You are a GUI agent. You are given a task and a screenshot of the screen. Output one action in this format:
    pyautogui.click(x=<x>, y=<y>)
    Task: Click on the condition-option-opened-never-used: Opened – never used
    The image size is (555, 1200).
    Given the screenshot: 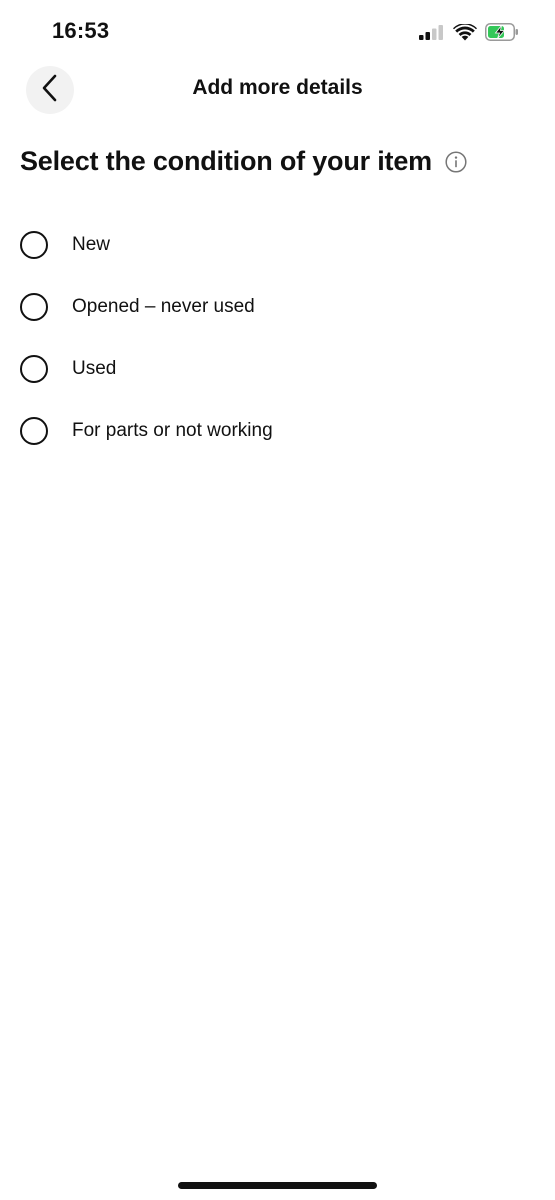 What is the action you would take?
    pyautogui.click(x=270, y=307)
    